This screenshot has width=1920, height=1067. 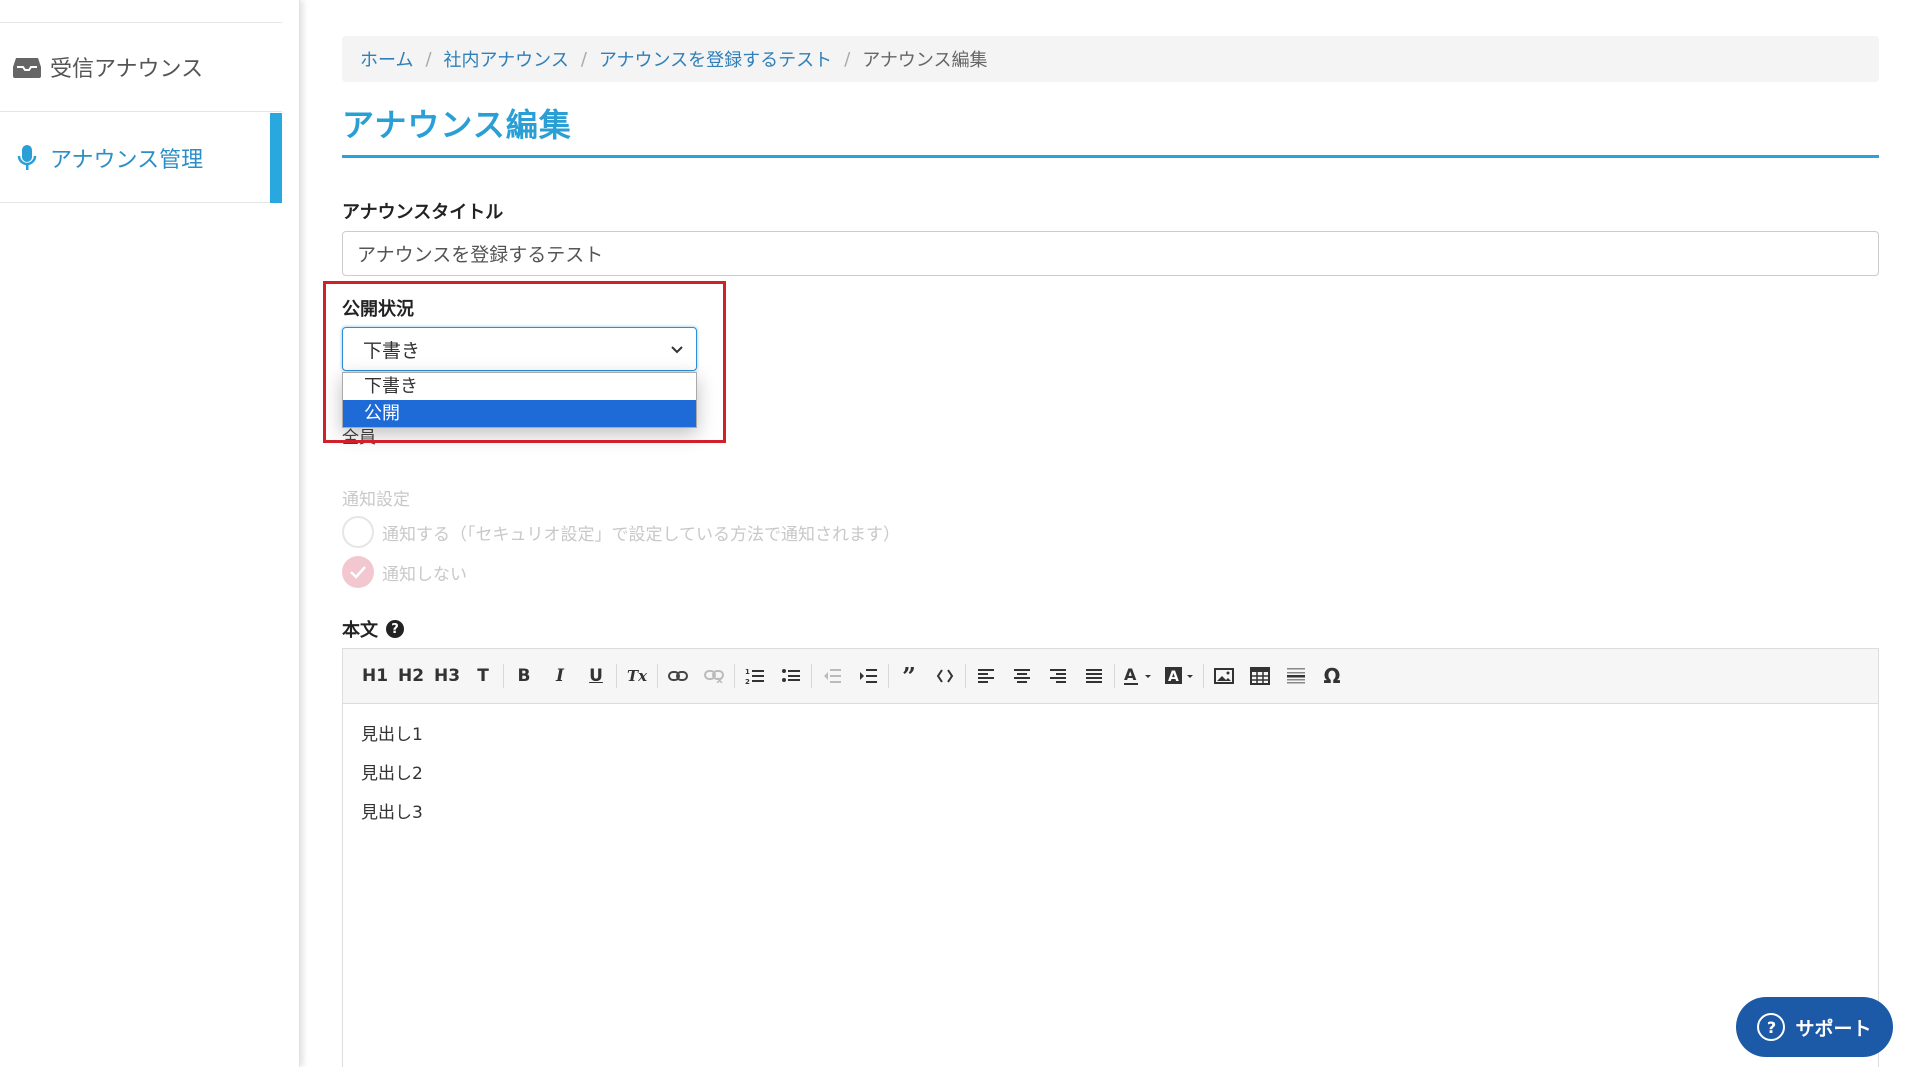 I want to click on microphone-icon, so click(x=27, y=158).